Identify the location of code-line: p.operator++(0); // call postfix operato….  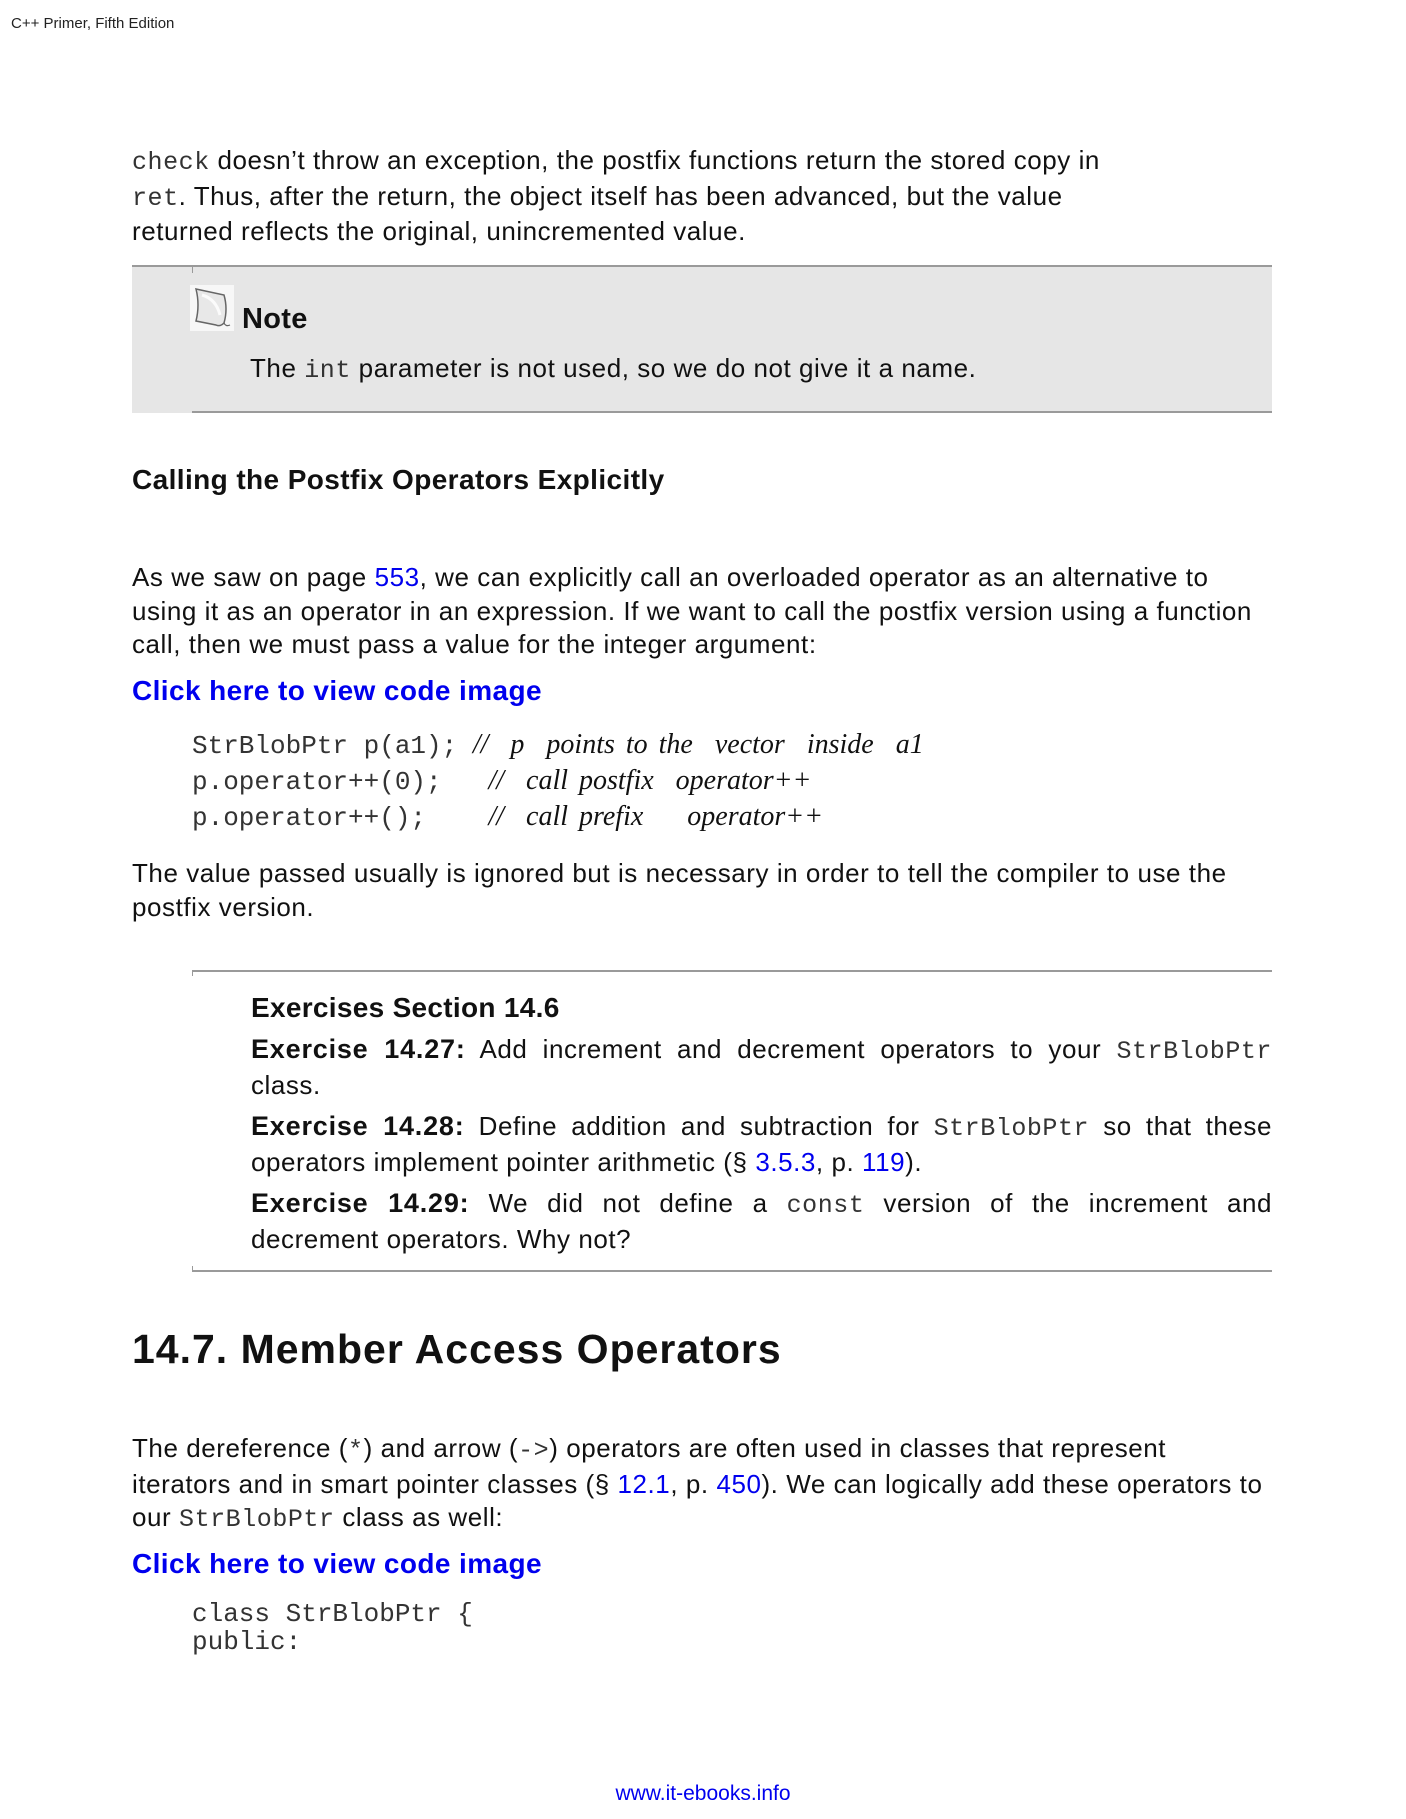
(558, 781).